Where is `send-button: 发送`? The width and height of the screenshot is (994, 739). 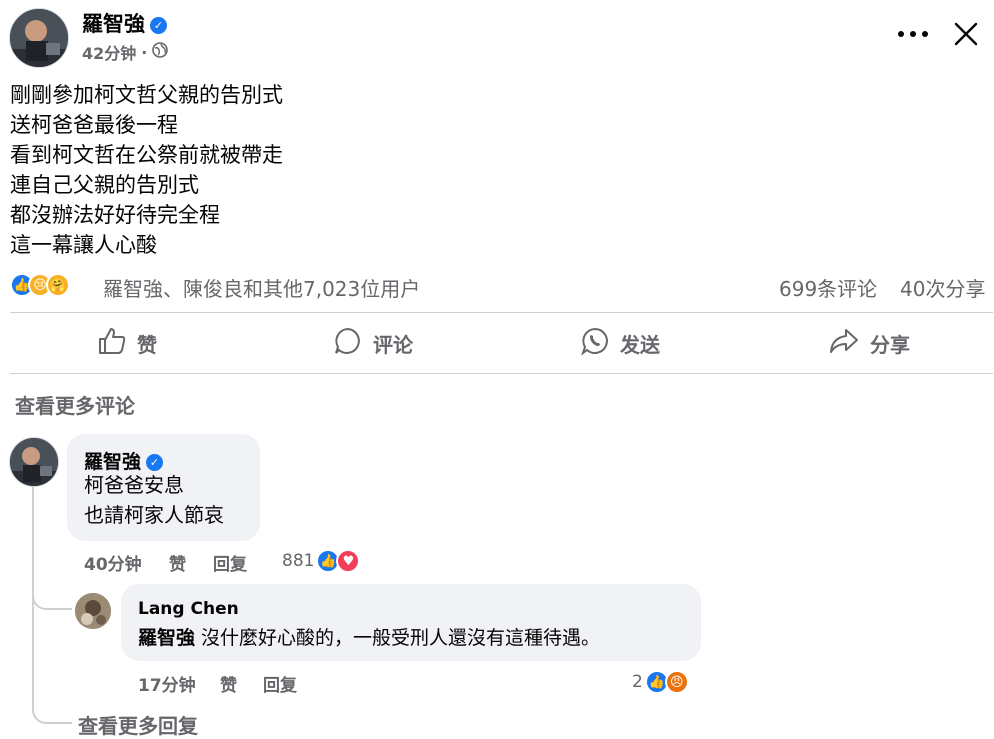 send-button: 发送 is located at coordinates (620, 343).